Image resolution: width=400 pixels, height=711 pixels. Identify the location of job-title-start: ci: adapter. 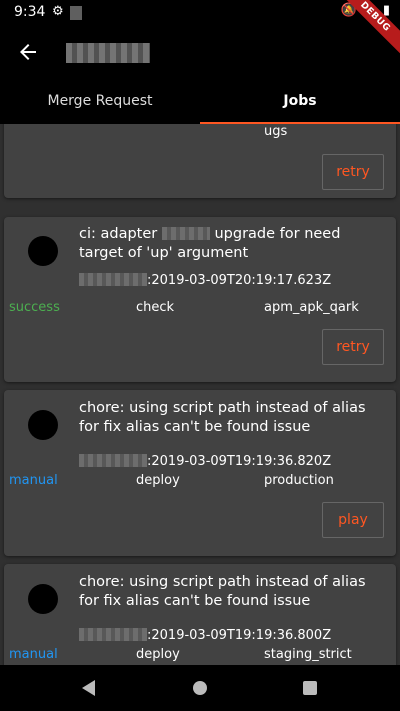
(118, 234).